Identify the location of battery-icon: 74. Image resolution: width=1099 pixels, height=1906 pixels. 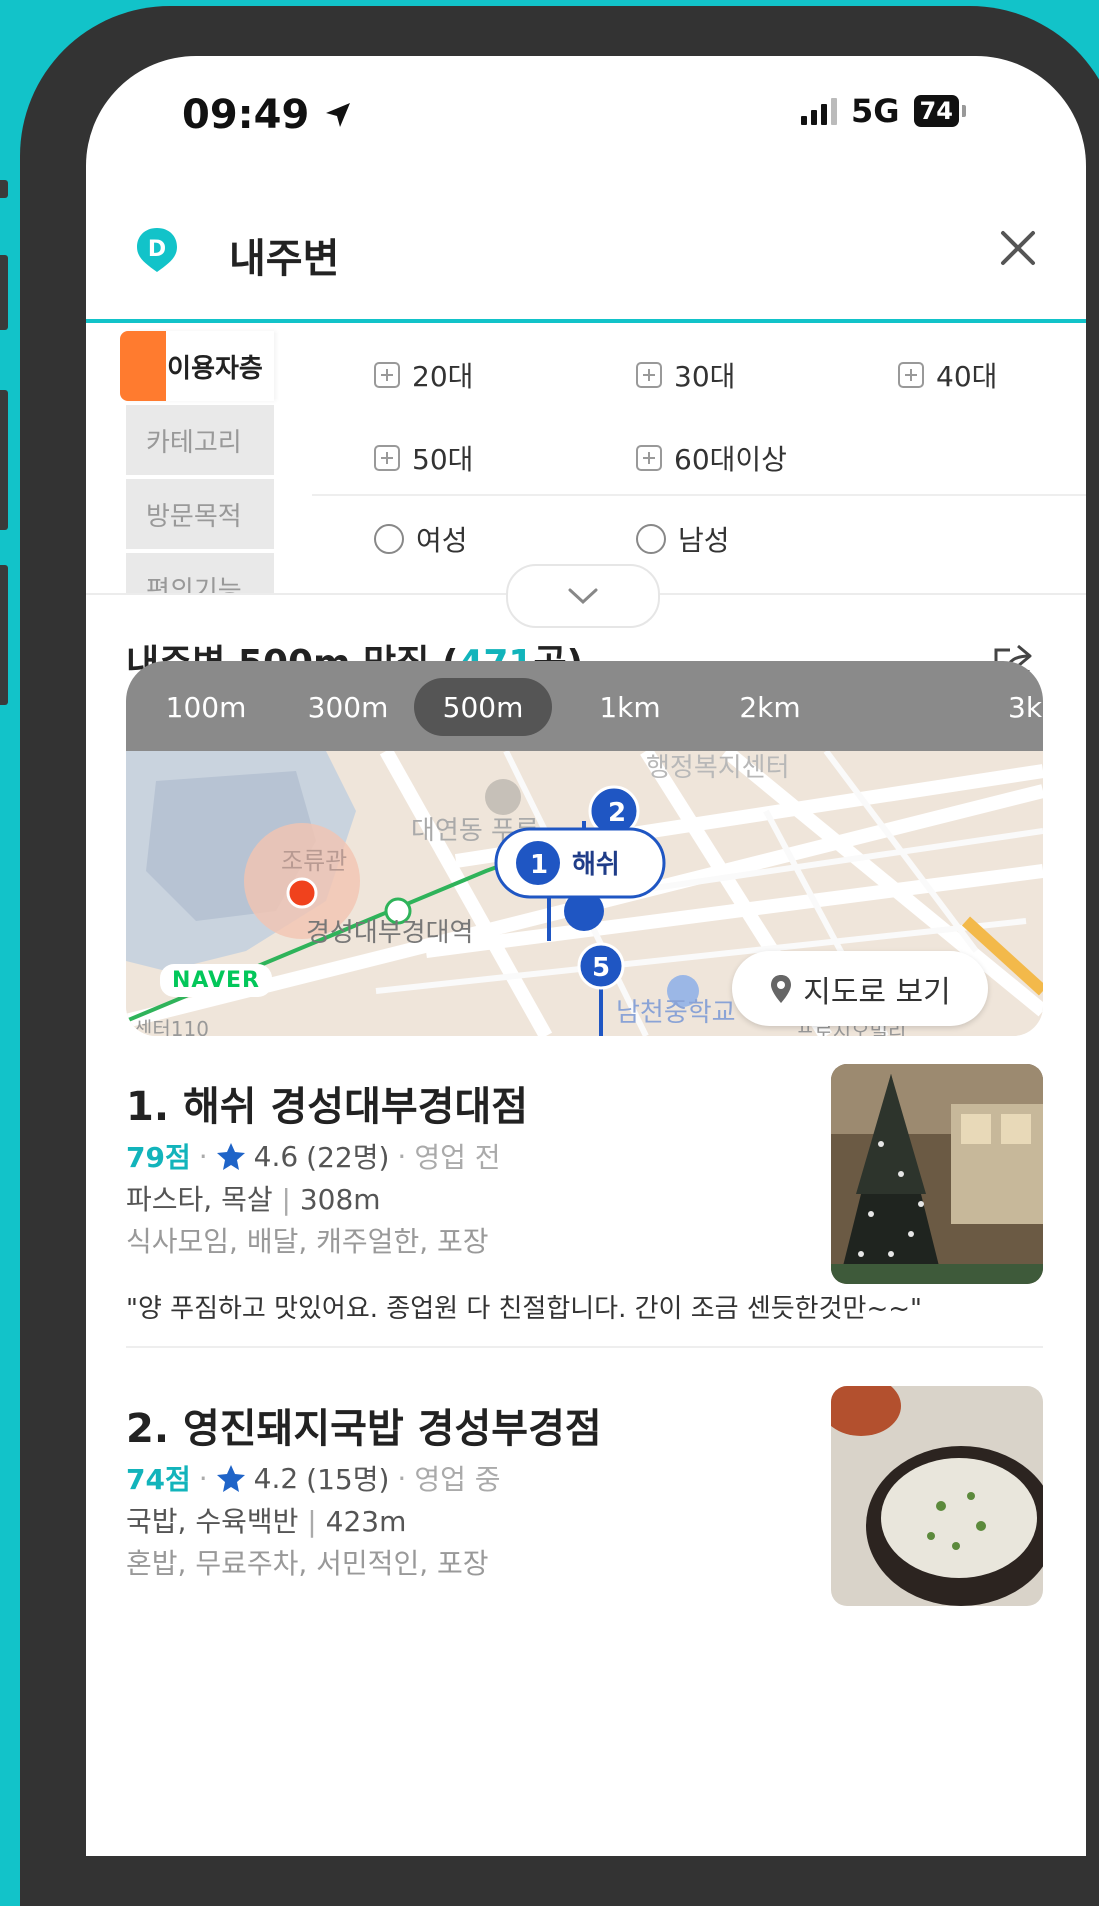
(940, 111).